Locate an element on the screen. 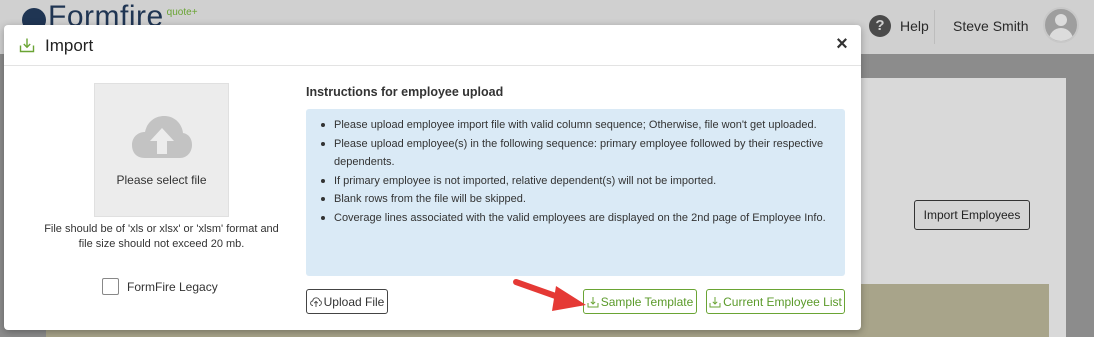 Image resolution: width=1094 pixels, height=337 pixels. user-name: Steve Smith is located at coordinates (990, 26).